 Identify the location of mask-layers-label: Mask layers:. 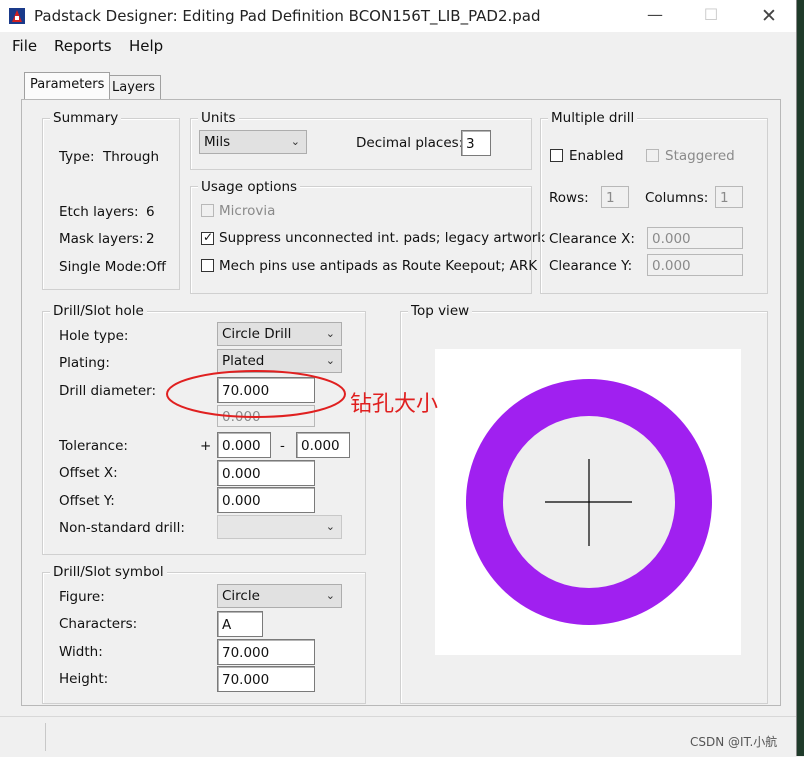
(101, 239).